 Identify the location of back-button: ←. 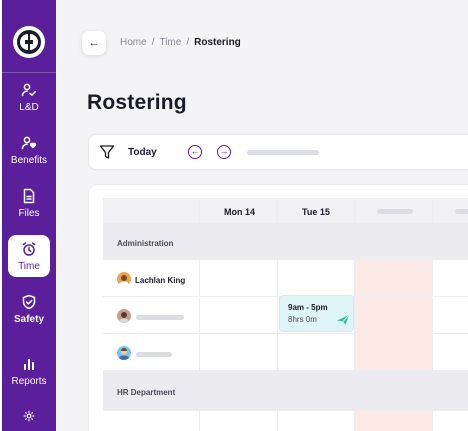
(94, 43).